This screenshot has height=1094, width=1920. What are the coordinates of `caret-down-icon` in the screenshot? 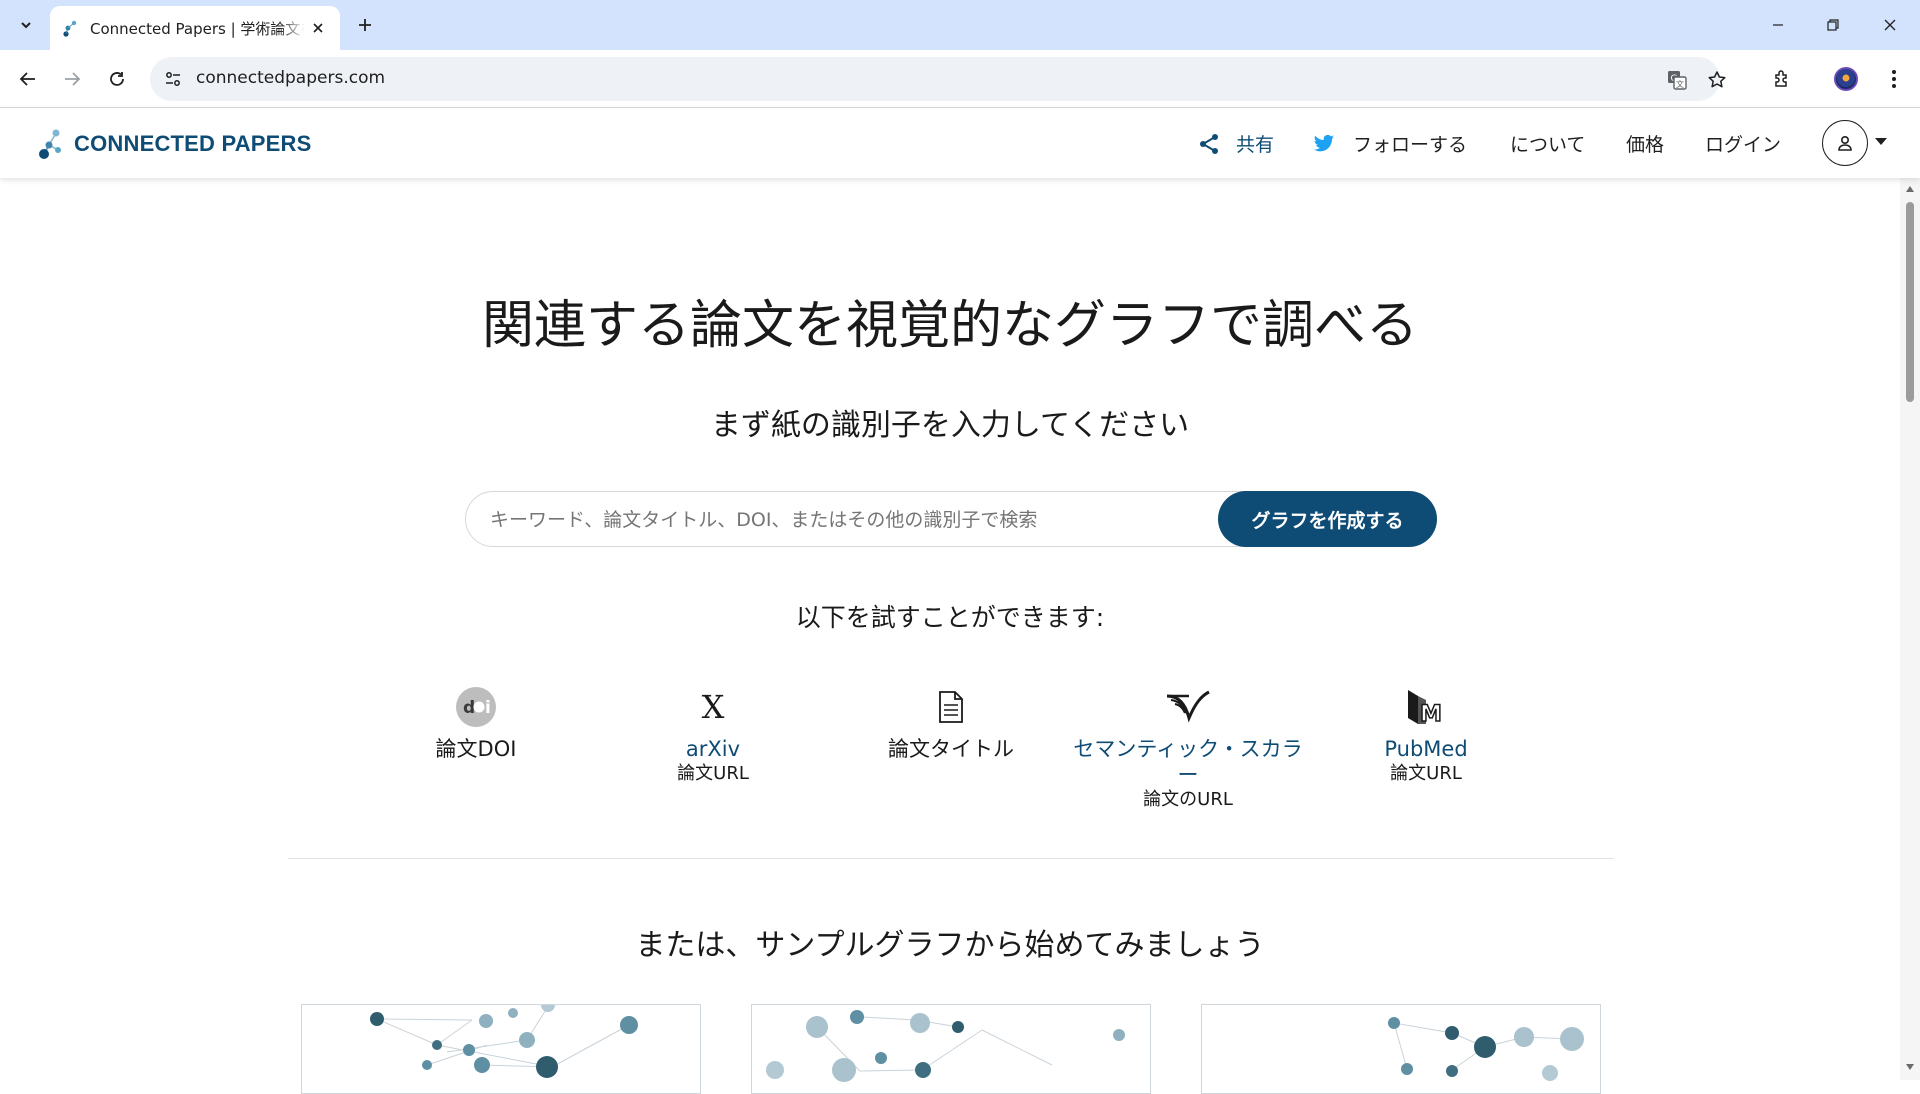 It's located at (1881, 141).